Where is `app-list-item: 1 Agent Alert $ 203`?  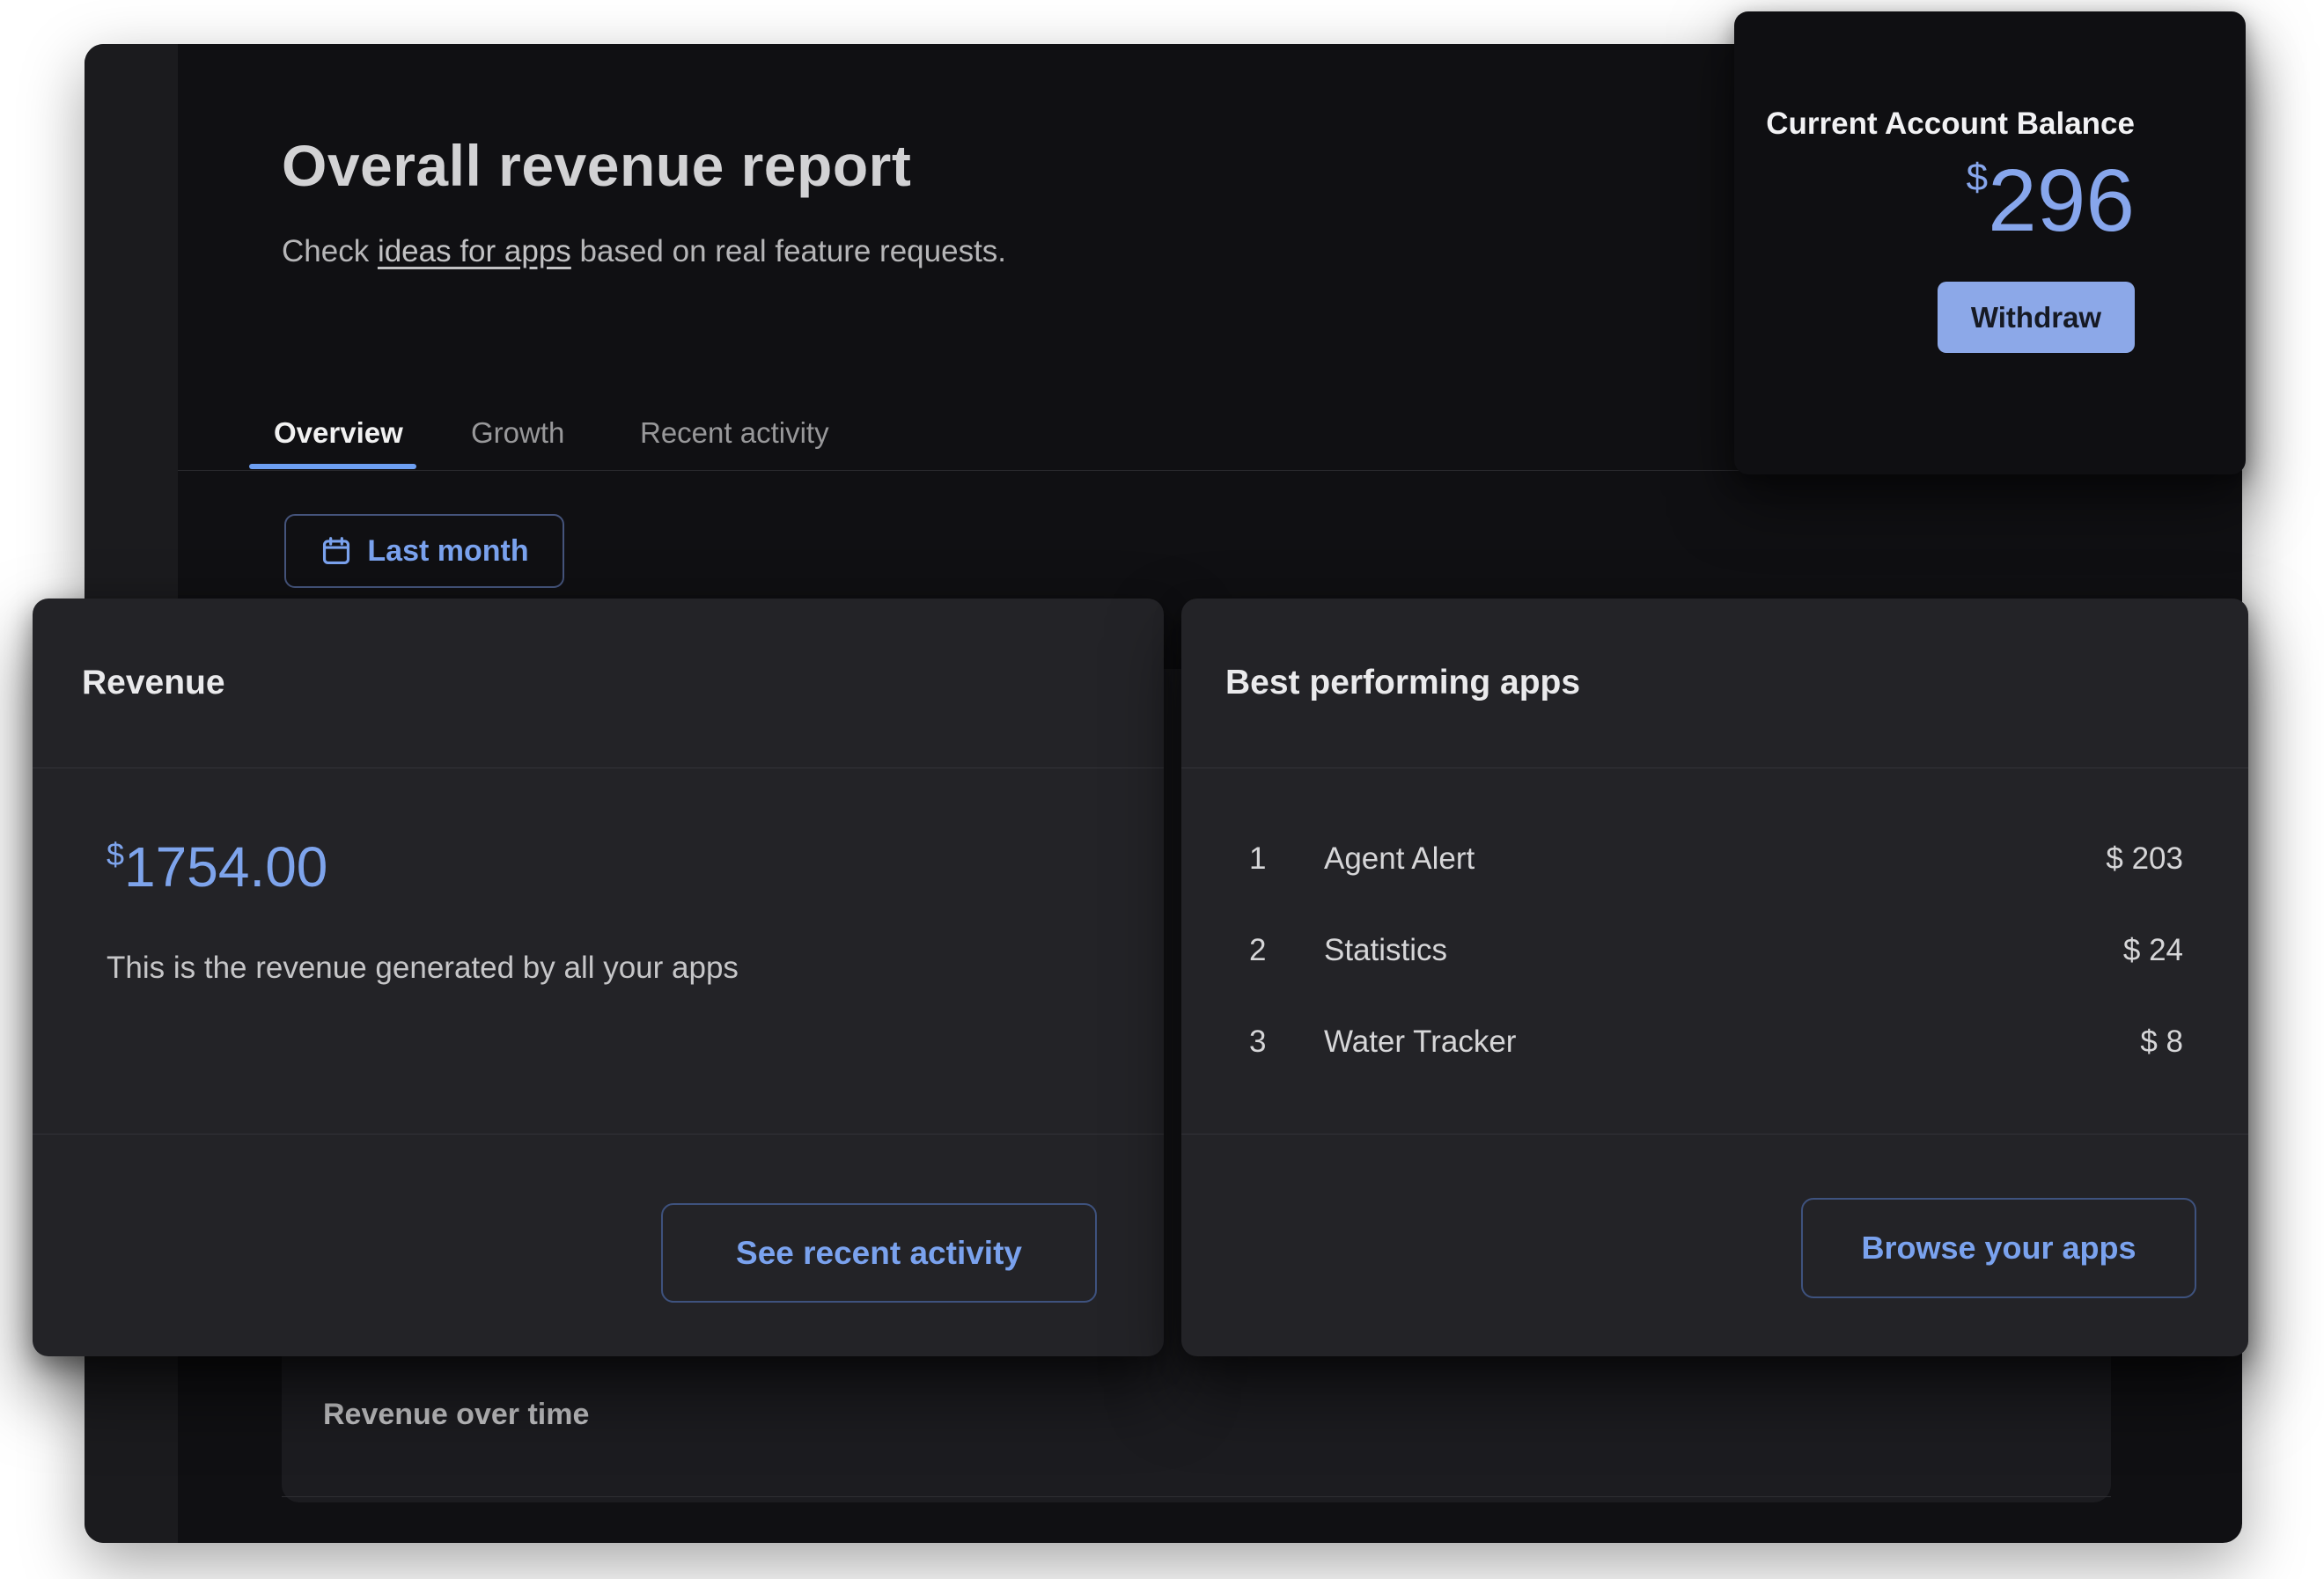
app-list-item: 1 Agent Alert $ 203 is located at coordinates (1714, 859).